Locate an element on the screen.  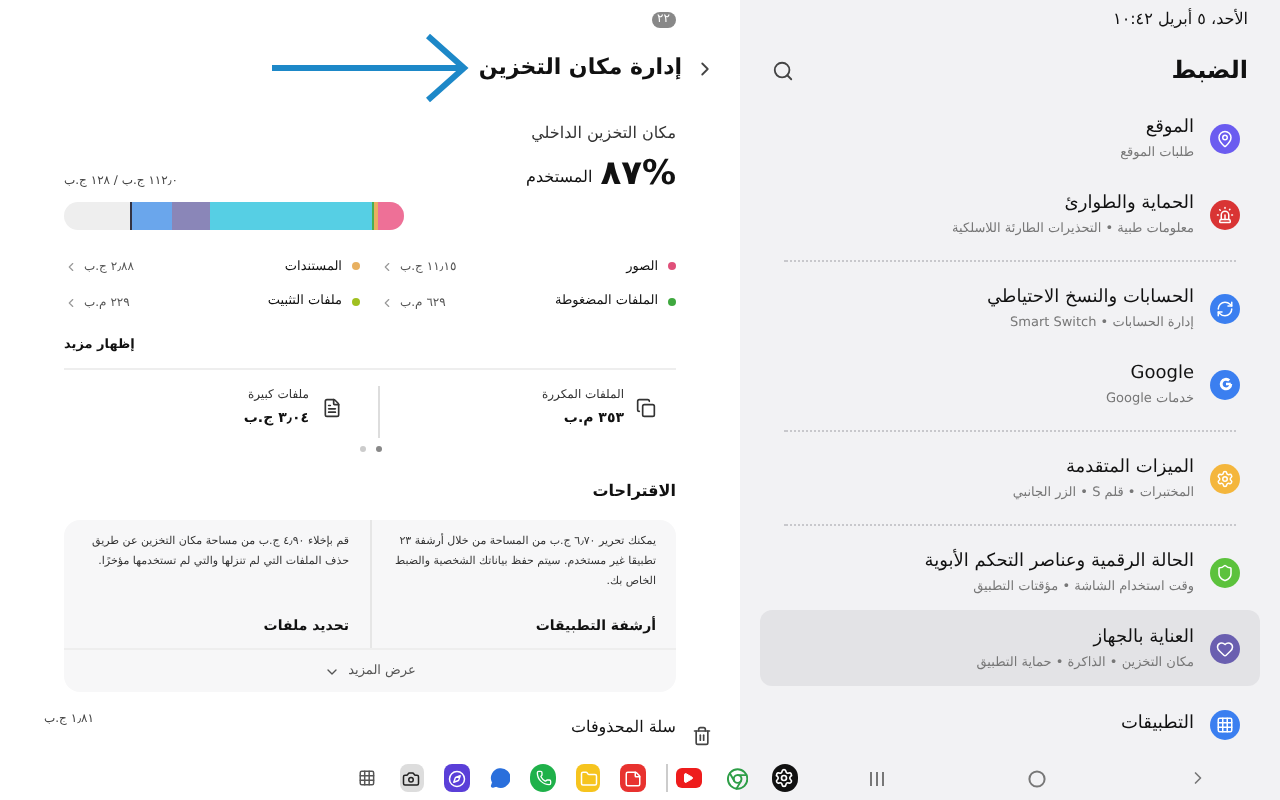
browser-app-icon is located at coordinates (737, 778).